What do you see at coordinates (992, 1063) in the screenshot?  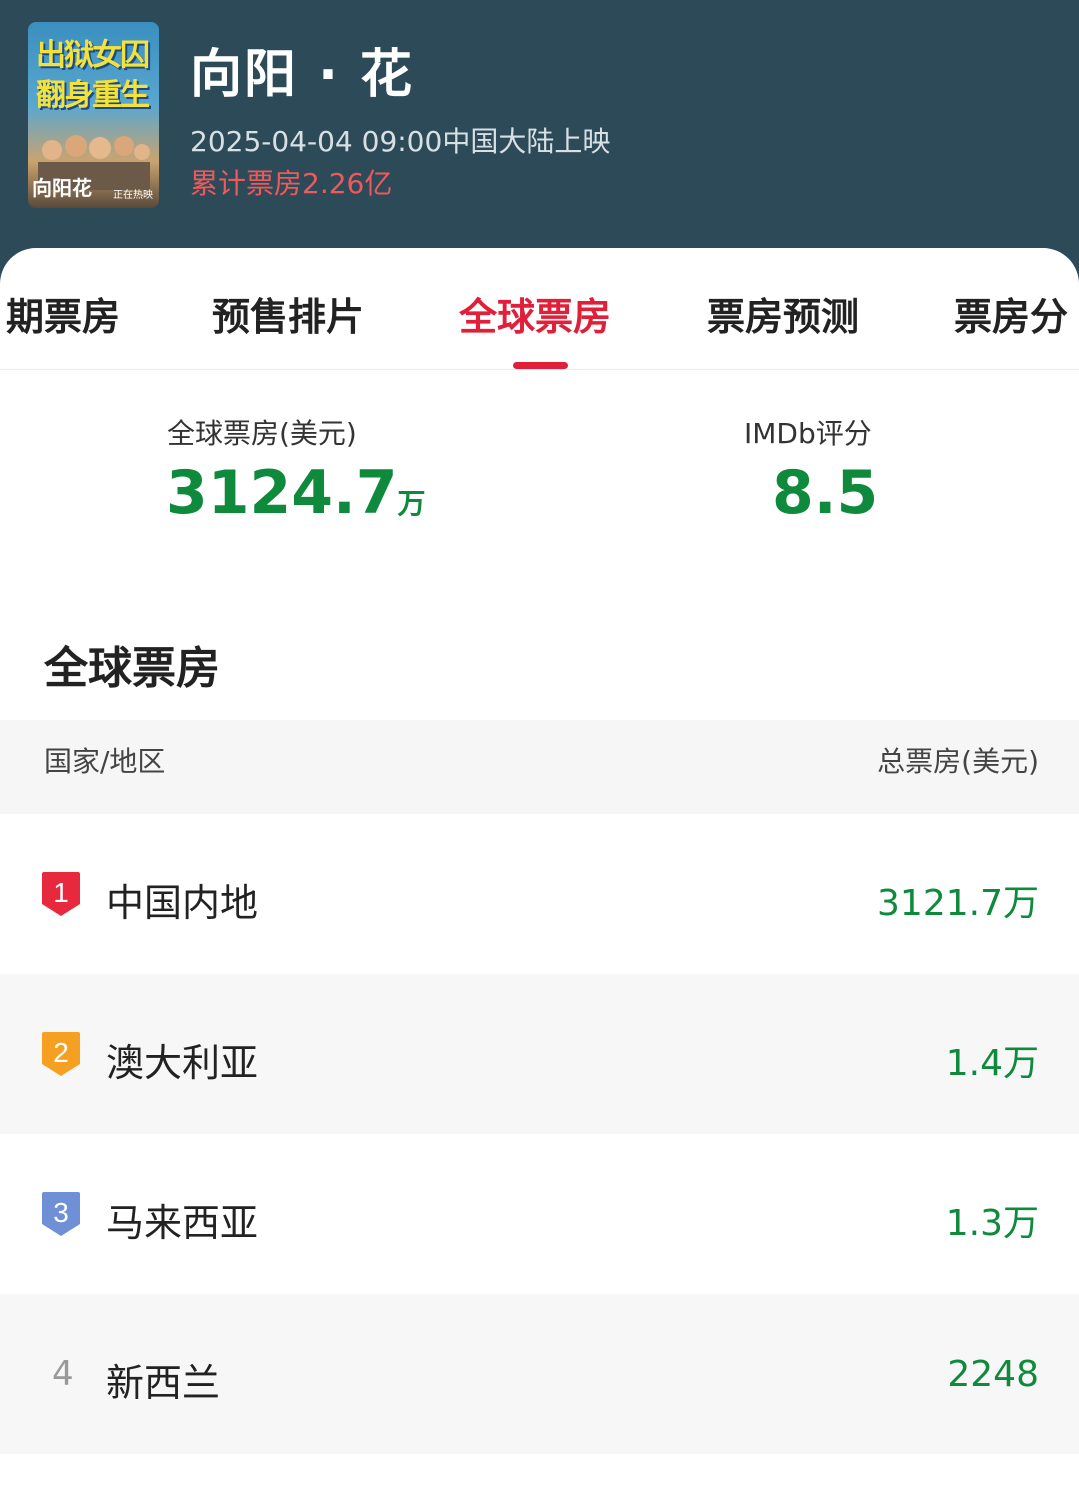 I see `region-value: 1.4万` at bounding box center [992, 1063].